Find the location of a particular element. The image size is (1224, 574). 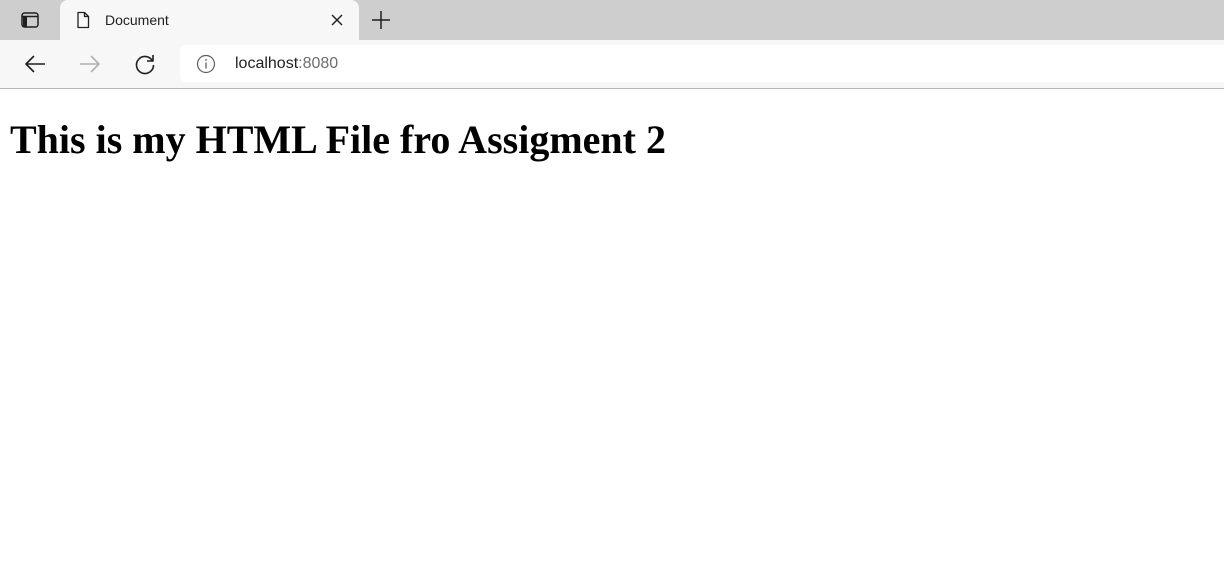

reload-icon is located at coordinates (145, 64).